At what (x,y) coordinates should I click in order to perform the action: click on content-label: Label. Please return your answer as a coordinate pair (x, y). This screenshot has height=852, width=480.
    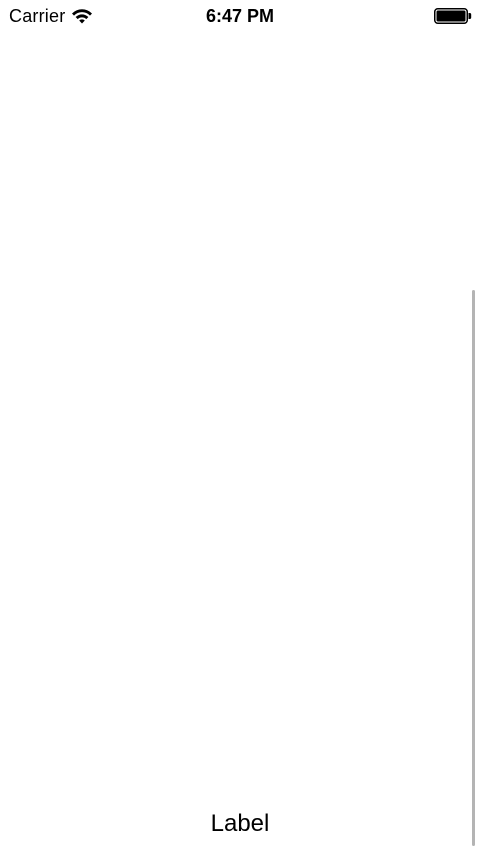
    Looking at the image, I should click on (240, 823).